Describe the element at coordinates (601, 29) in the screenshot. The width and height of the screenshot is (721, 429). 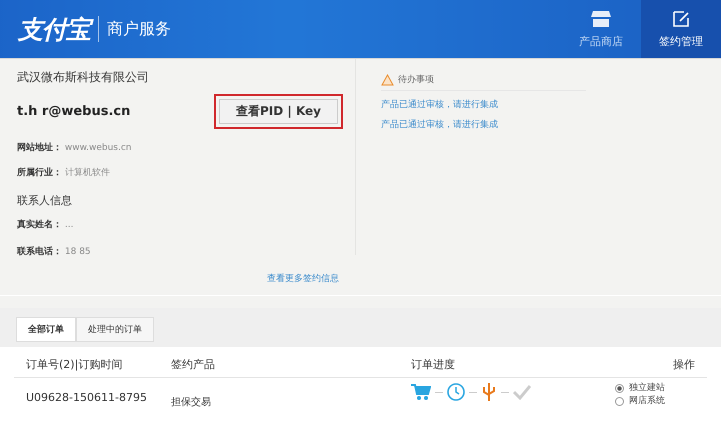
I see `nav-item: 产品商店` at that location.